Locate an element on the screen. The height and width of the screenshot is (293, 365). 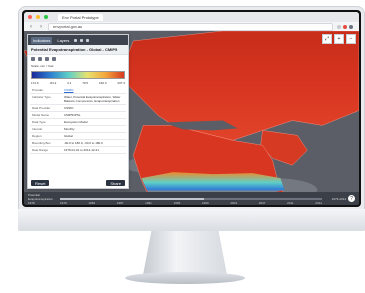
browser-titlebar: Env Portal Prototype is located at coordinates (191, 17).